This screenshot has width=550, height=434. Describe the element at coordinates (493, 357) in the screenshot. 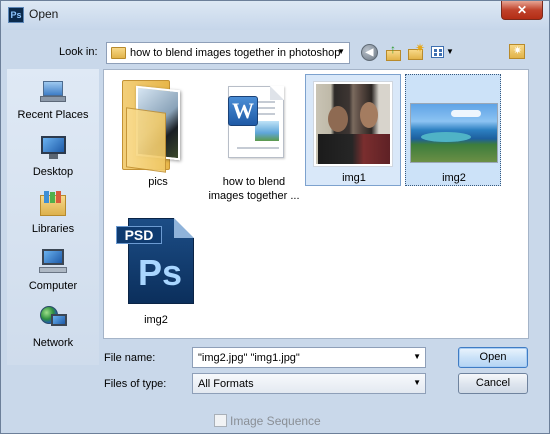

I see `open-button: Open` at that location.